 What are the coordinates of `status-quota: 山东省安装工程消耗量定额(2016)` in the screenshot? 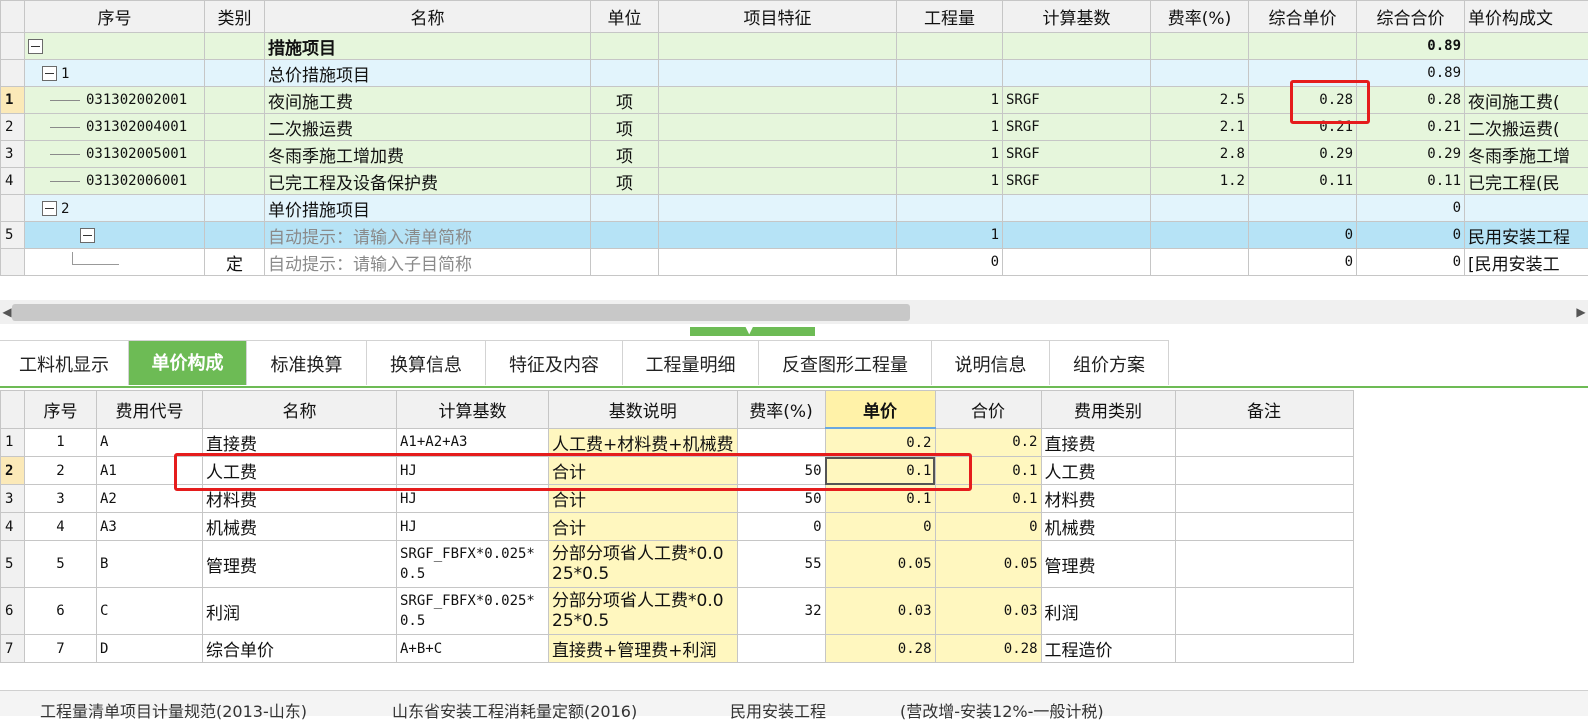 It's located at (514, 710).